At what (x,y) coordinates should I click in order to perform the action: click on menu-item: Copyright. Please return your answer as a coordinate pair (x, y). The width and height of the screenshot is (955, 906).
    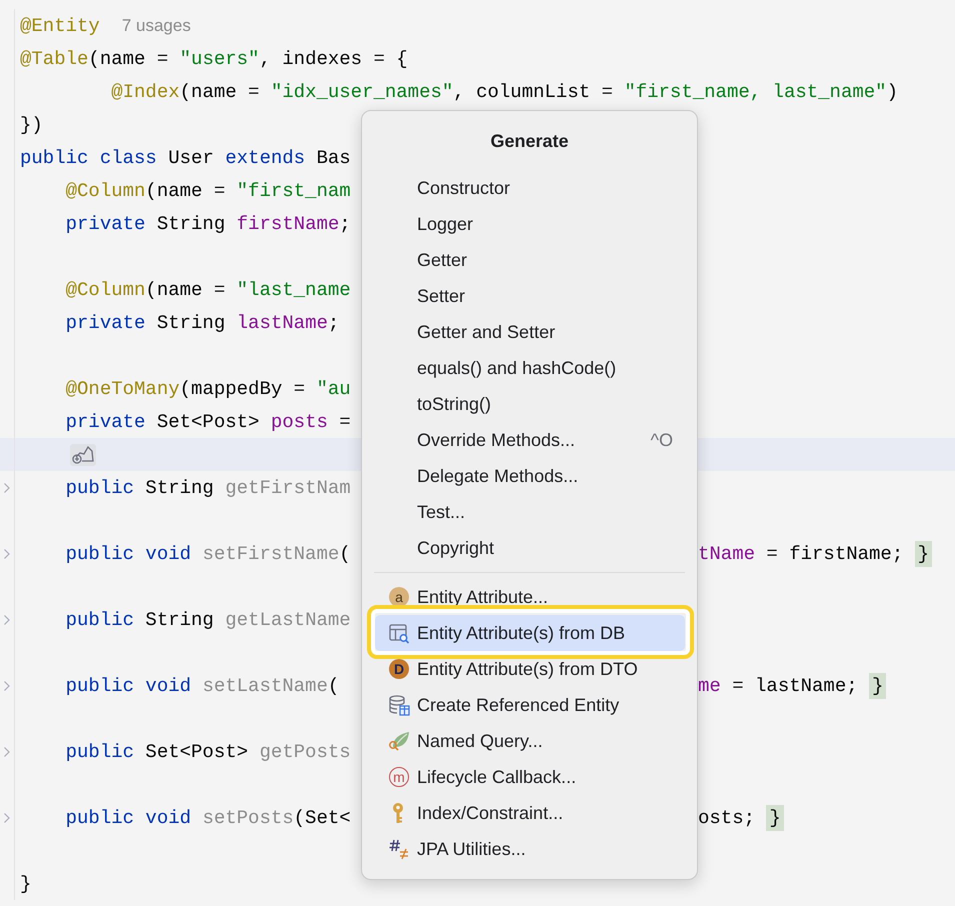
    Looking at the image, I should click on (530, 548).